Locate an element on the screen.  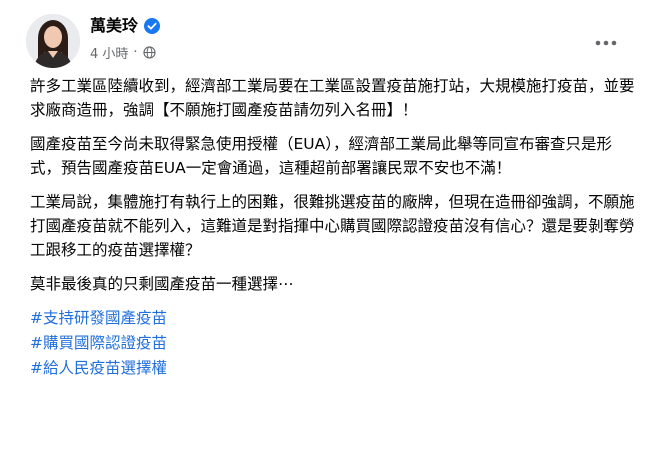
more-options-button is located at coordinates (606, 40).